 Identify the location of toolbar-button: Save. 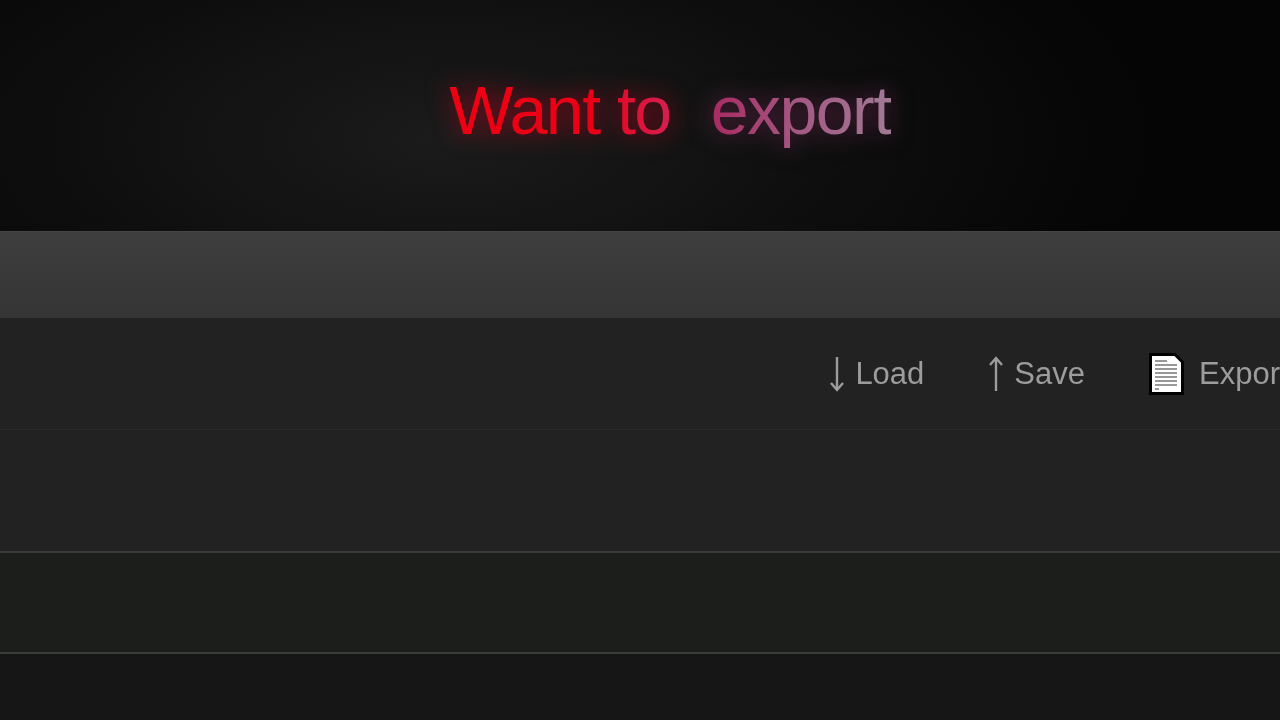
(1036, 373).